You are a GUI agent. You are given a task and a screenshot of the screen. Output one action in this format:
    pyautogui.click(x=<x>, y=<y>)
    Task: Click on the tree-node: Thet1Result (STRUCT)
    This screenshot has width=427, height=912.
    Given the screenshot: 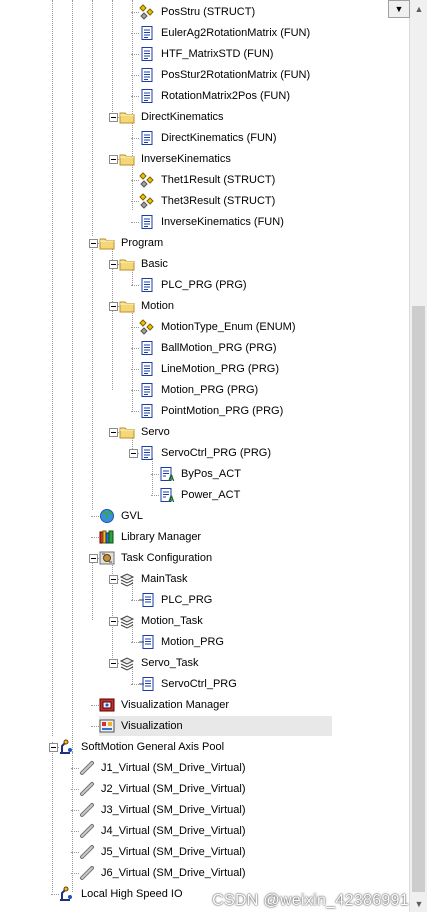 What is the action you would take?
    pyautogui.click(x=208, y=180)
    